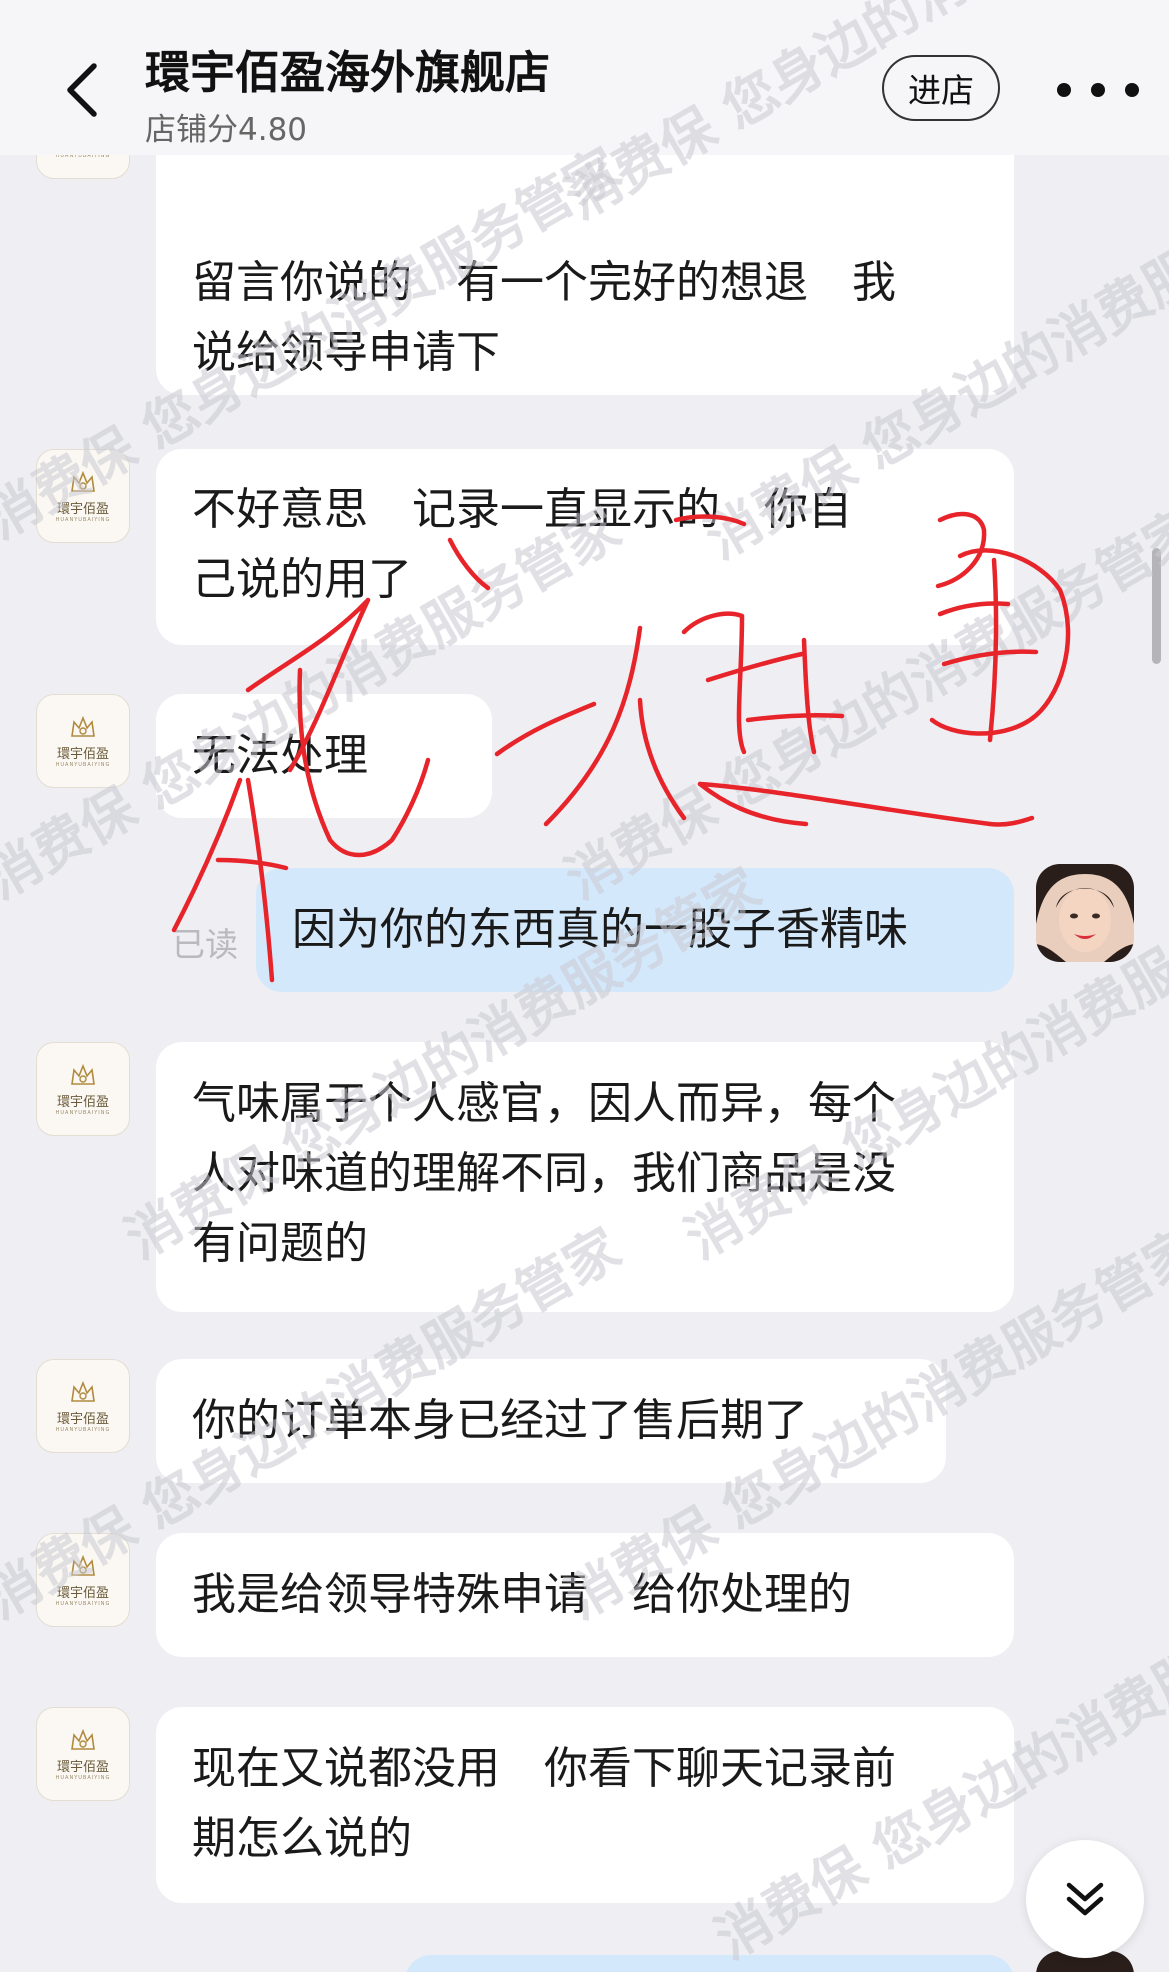  What do you see at coordinates (346, 352) in the screenshot?
I see `message-line: 说给领导申请下` at bounding box center [346, 352].